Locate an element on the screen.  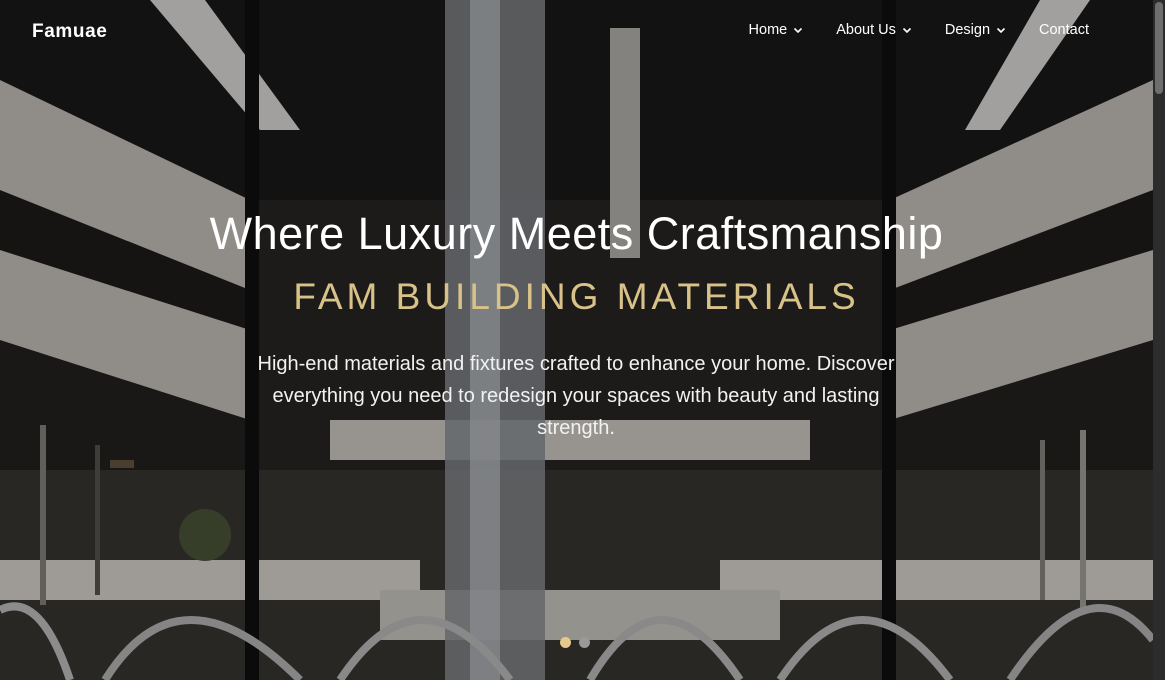
hero-subtitle: FAM BUILDING MATERIALS is located at coordinates (576, 296).